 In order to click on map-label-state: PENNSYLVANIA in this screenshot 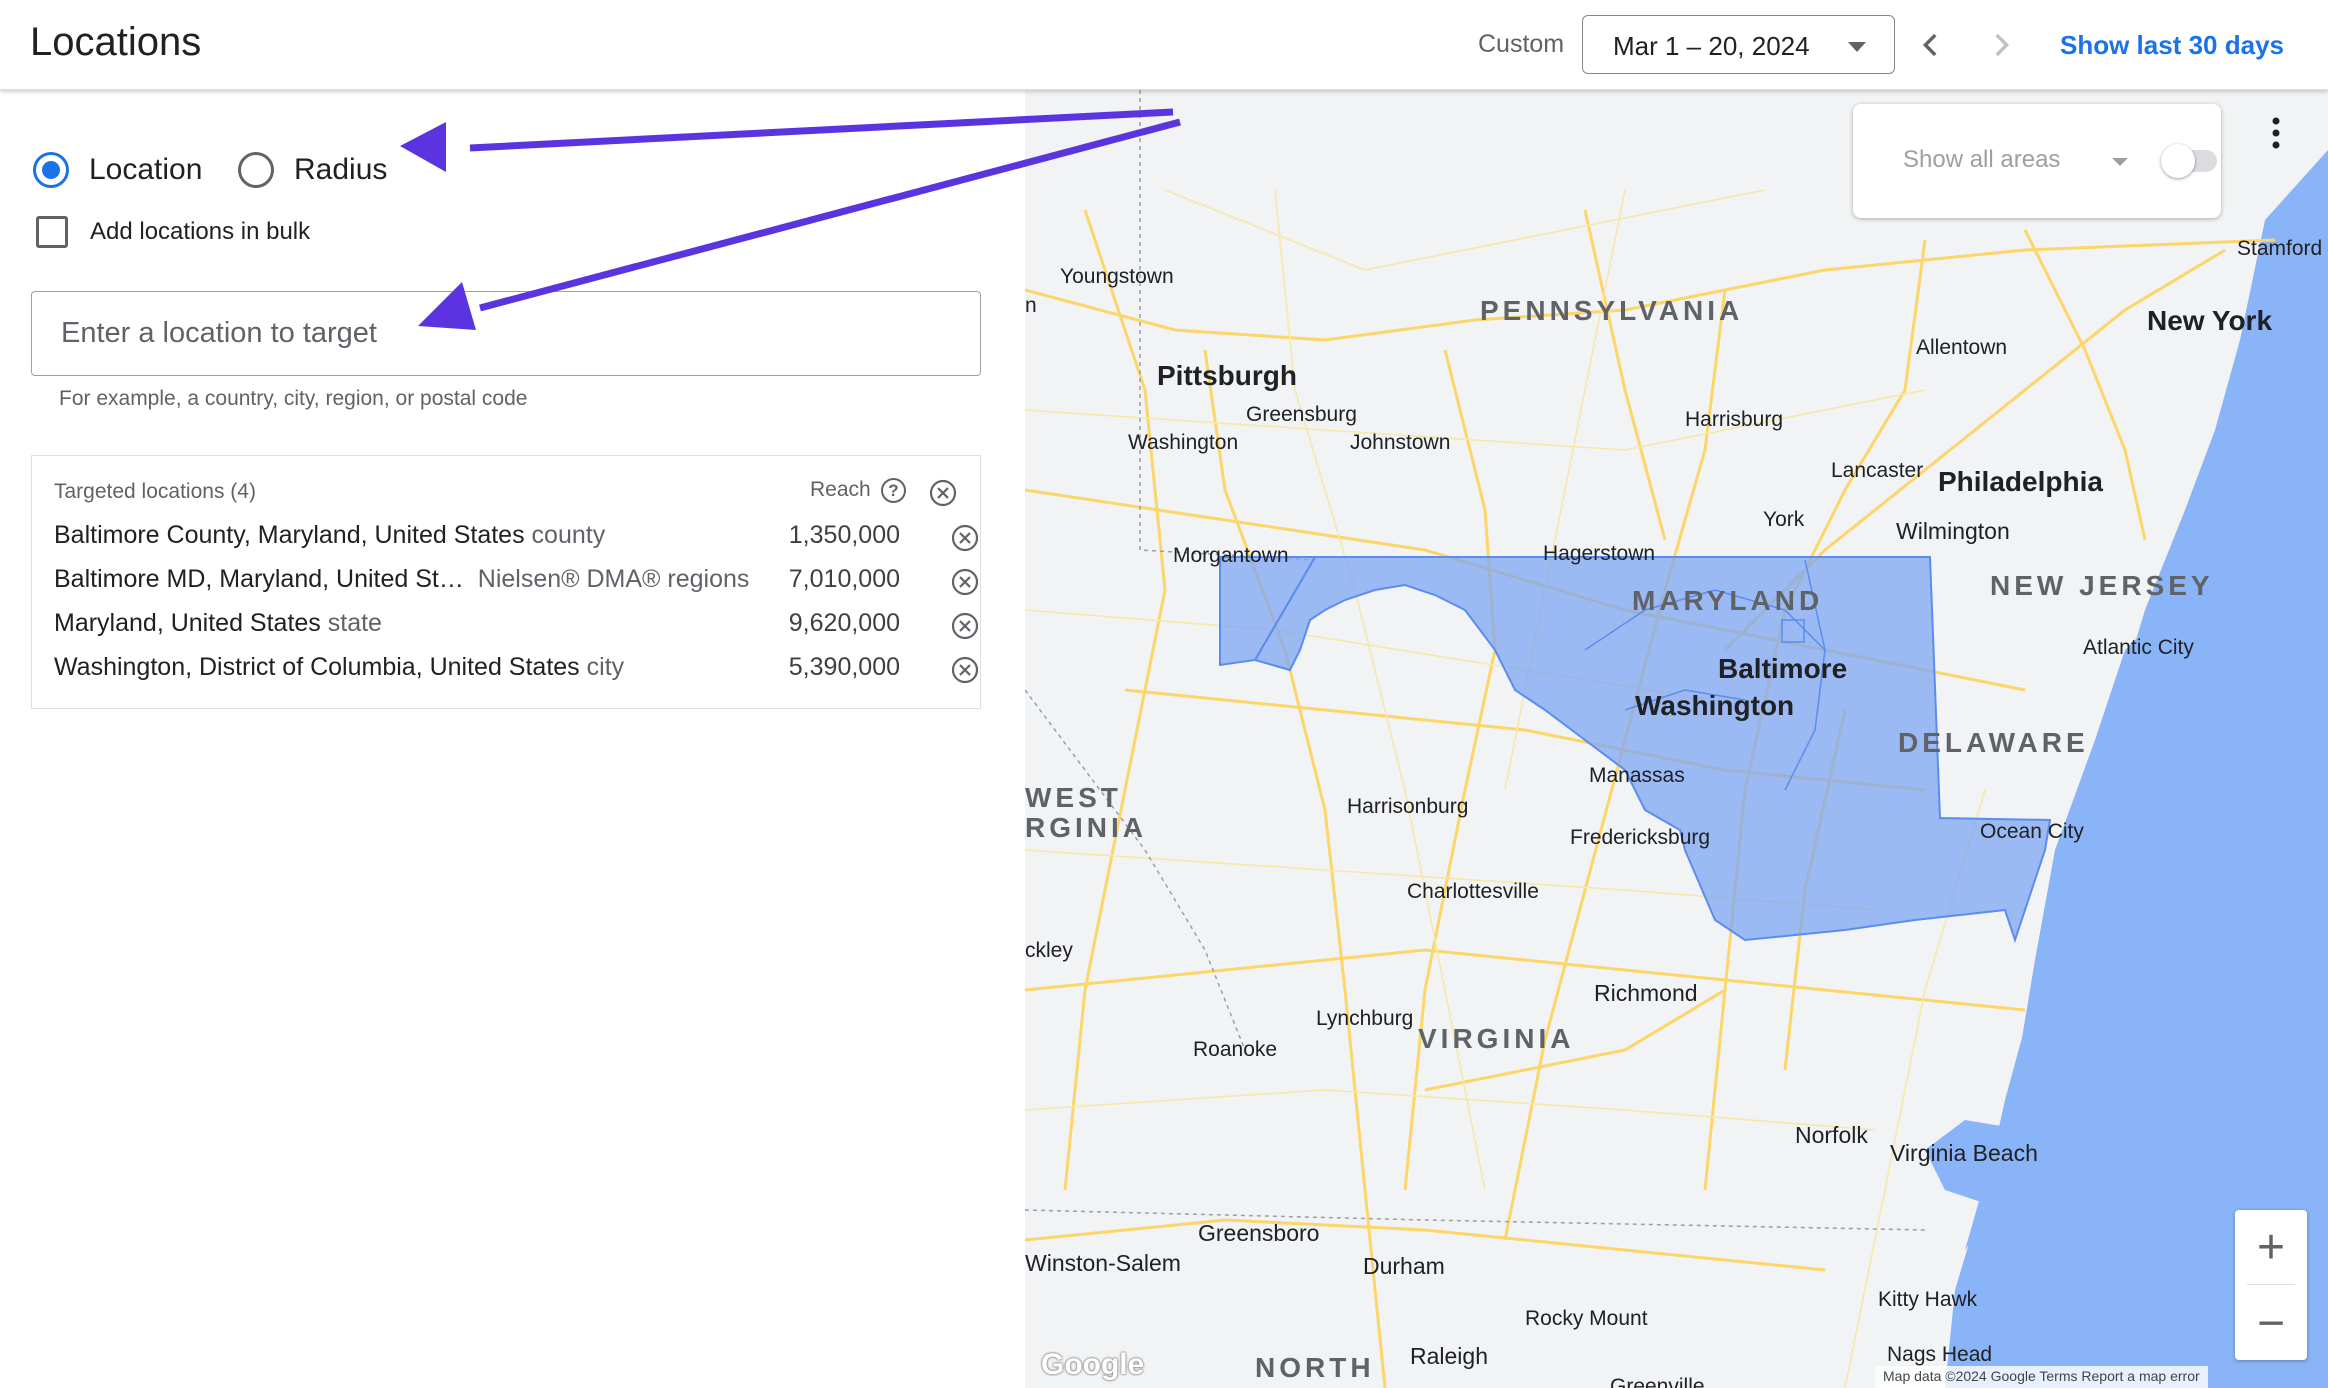, I will do `click(1612, 310)`.